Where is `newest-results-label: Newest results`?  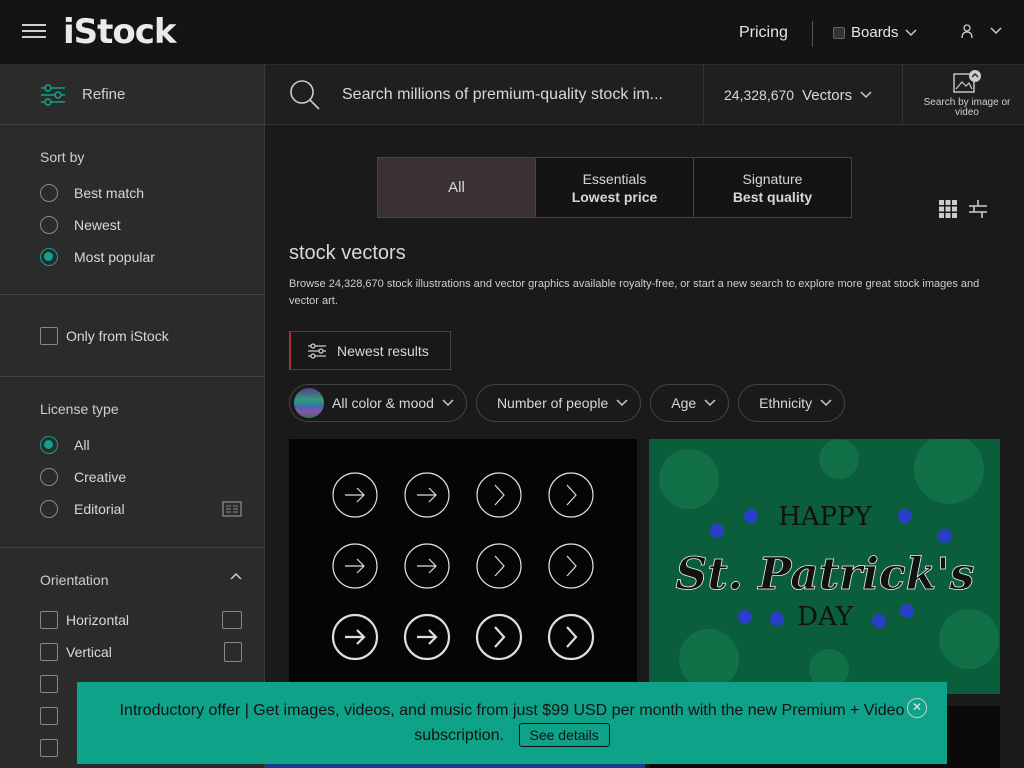
newest-results-label: Newest results is located at coordinates (383, 350).